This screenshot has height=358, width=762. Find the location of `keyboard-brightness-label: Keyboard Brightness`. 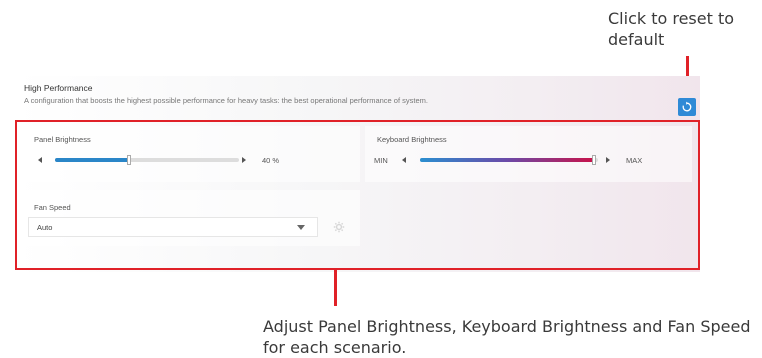

keyboard-brightness-label: Keyboard Brightness is located at coordinates (412, 139).